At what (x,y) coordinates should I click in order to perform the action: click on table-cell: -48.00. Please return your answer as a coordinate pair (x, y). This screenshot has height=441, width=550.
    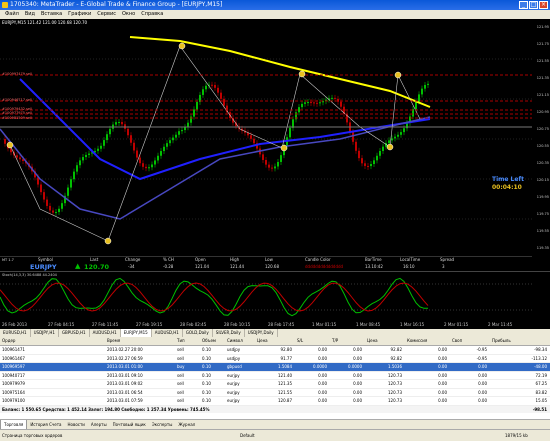
    Looking at the image, I should click on (540, 366).